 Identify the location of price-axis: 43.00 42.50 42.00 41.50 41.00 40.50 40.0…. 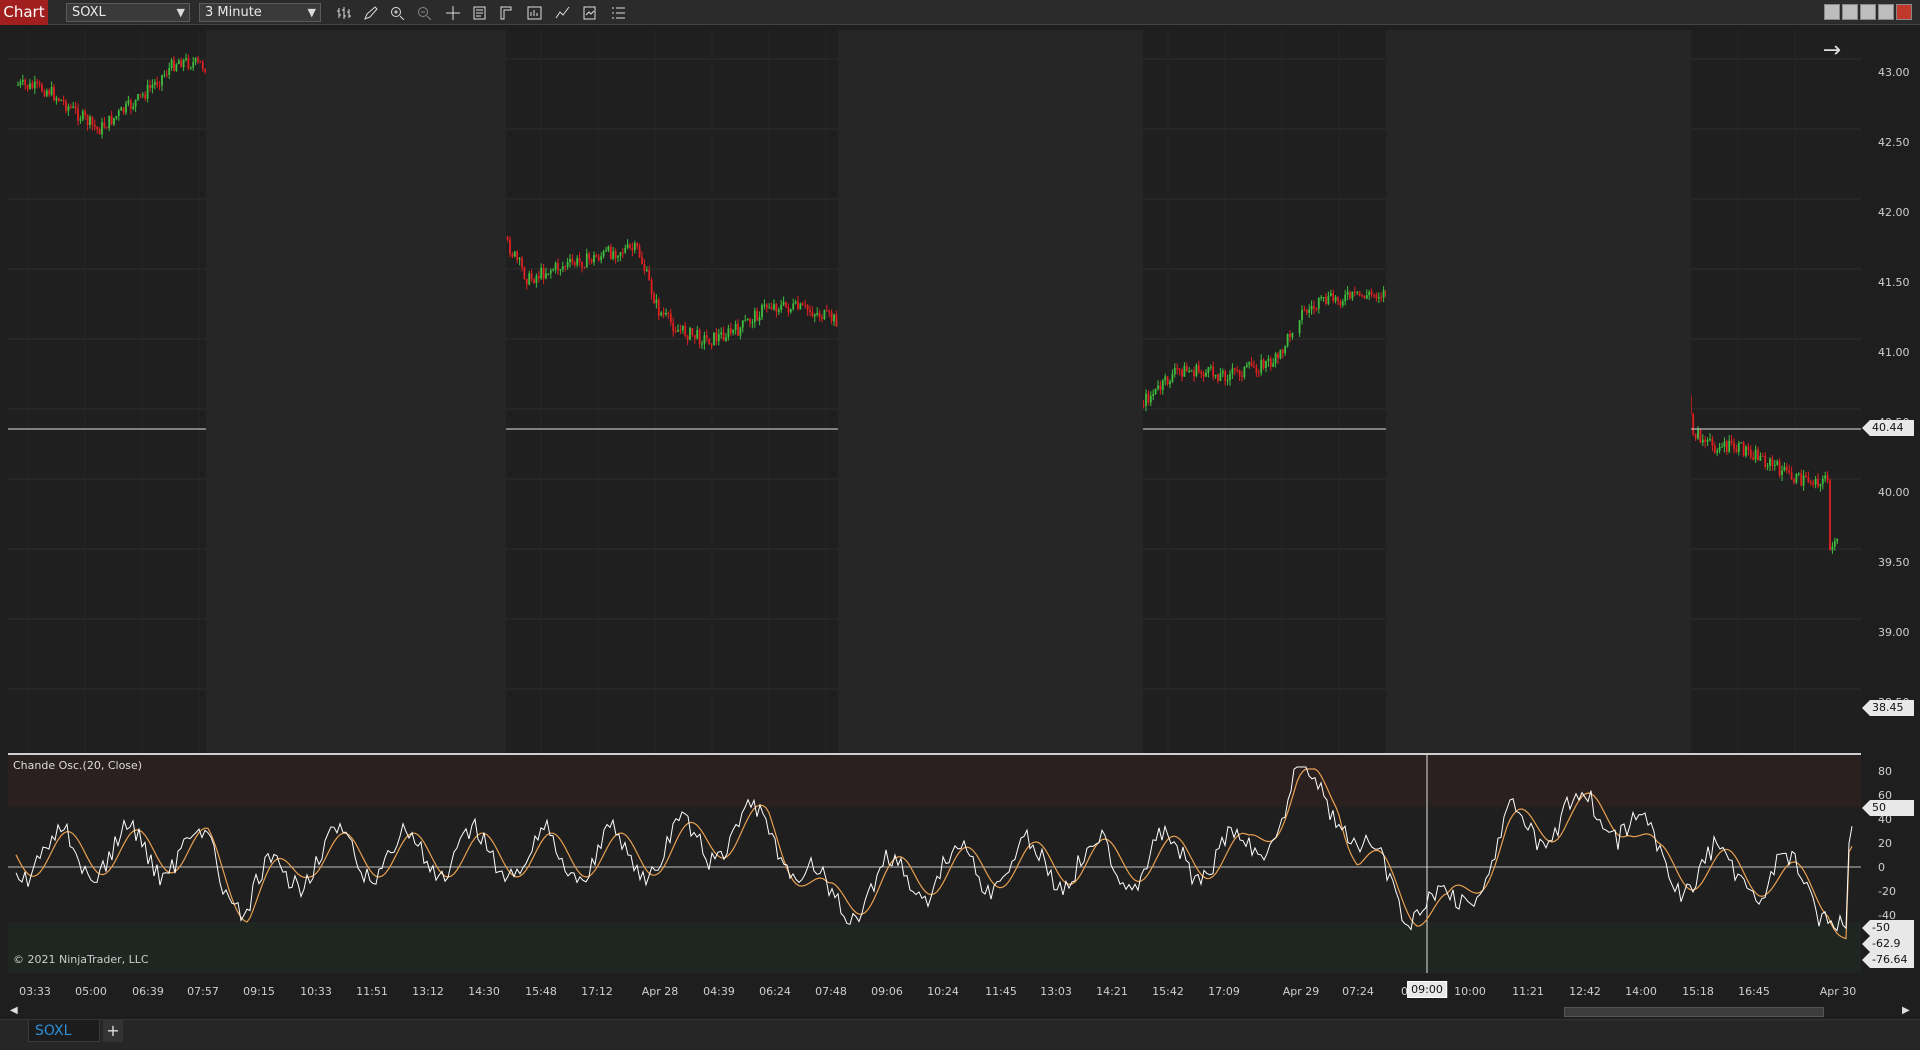
(1891, 502).